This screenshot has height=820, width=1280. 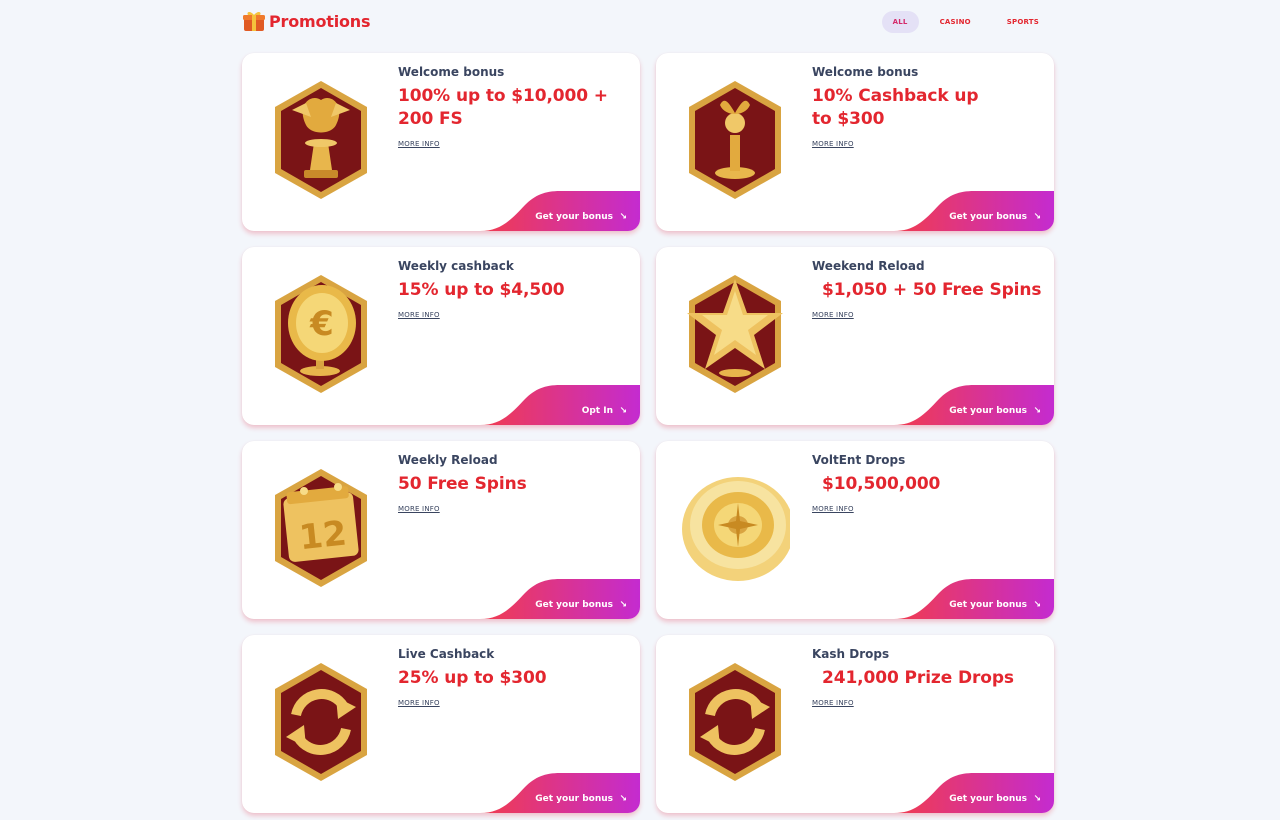 I want to click on brand: Promotions, so click(x=306, y=21).